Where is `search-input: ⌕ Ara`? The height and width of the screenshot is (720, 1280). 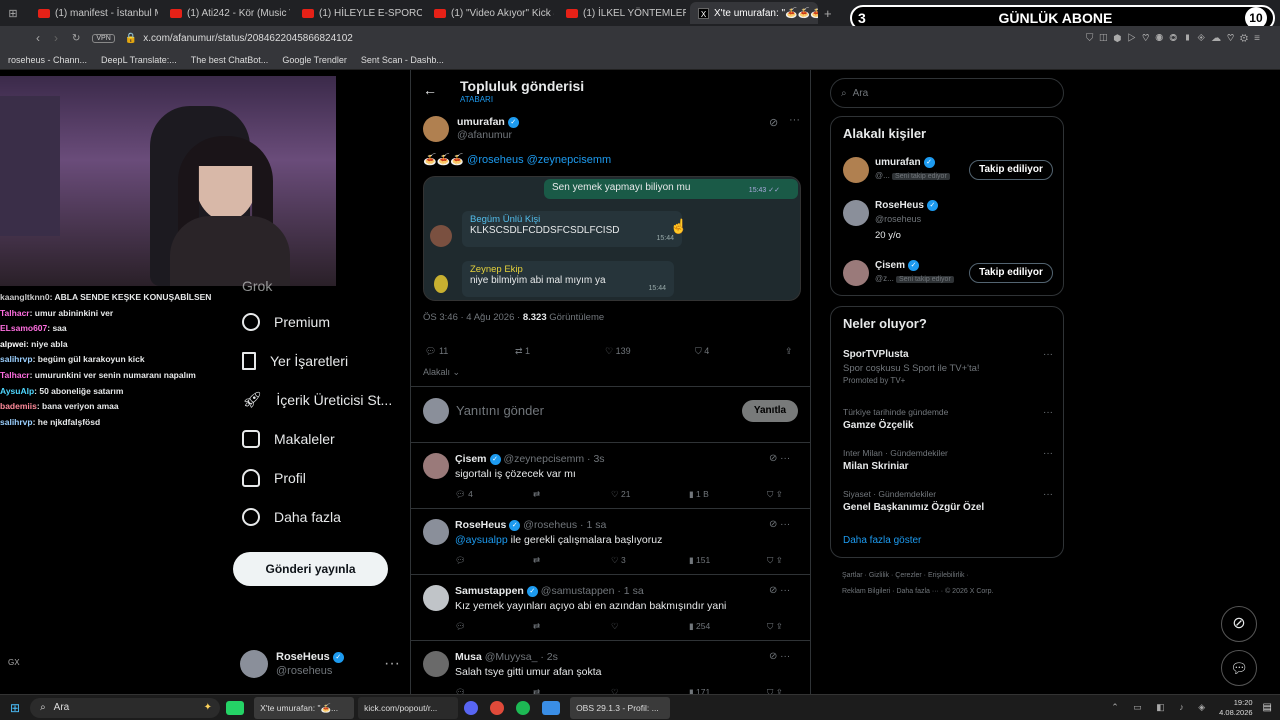 search-input: ⌕ Ara is located at coordinates (947, 93).